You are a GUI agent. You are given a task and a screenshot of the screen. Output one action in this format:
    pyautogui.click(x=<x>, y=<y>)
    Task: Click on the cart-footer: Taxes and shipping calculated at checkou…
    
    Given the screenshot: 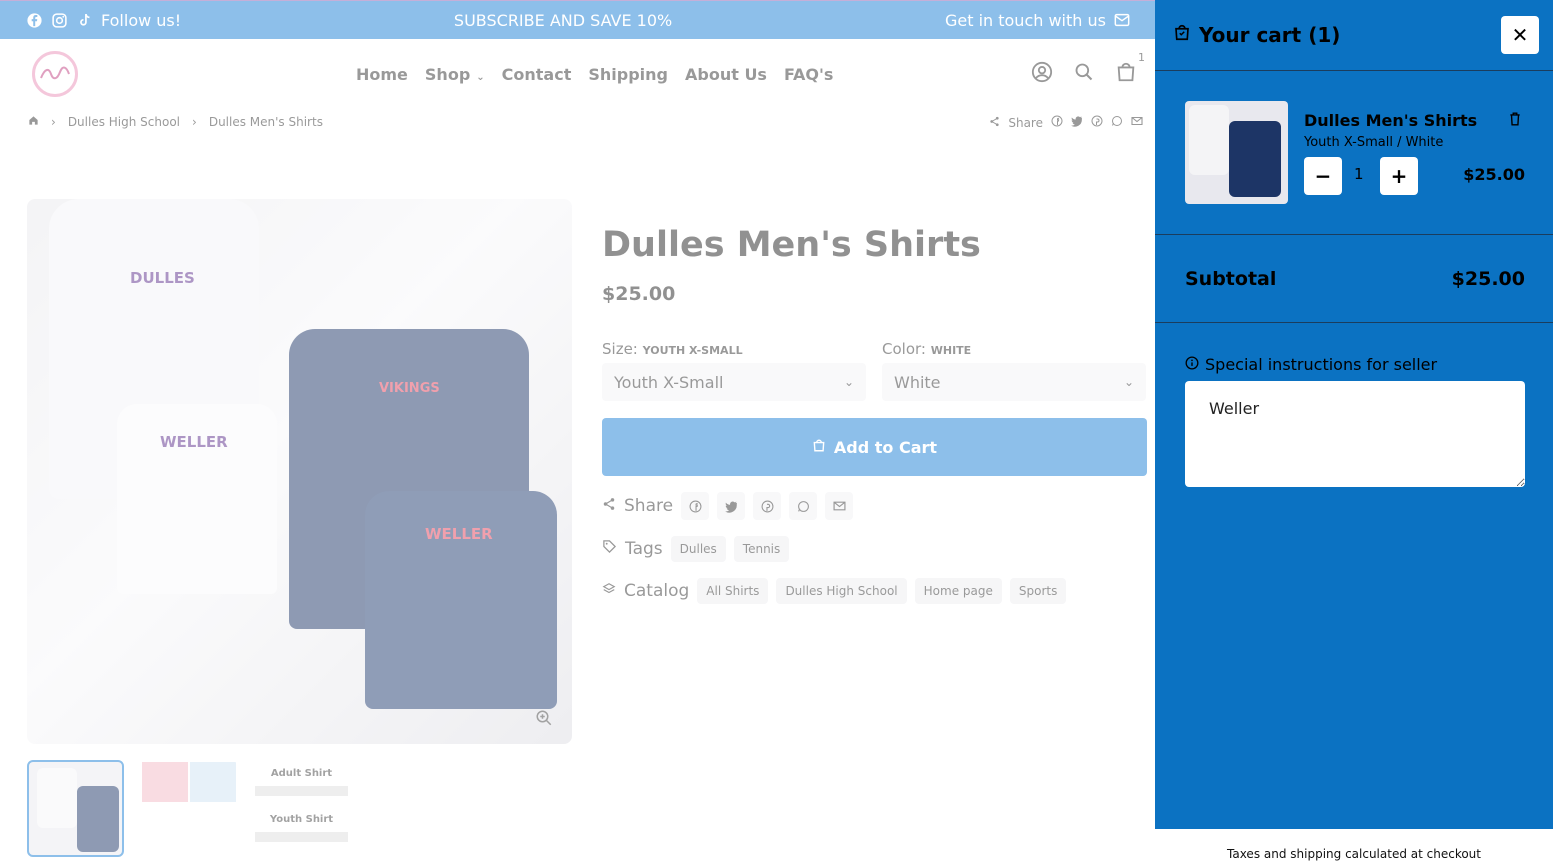 What is the action you would take?
    pyautogui.click(x=1354, y=847)
    